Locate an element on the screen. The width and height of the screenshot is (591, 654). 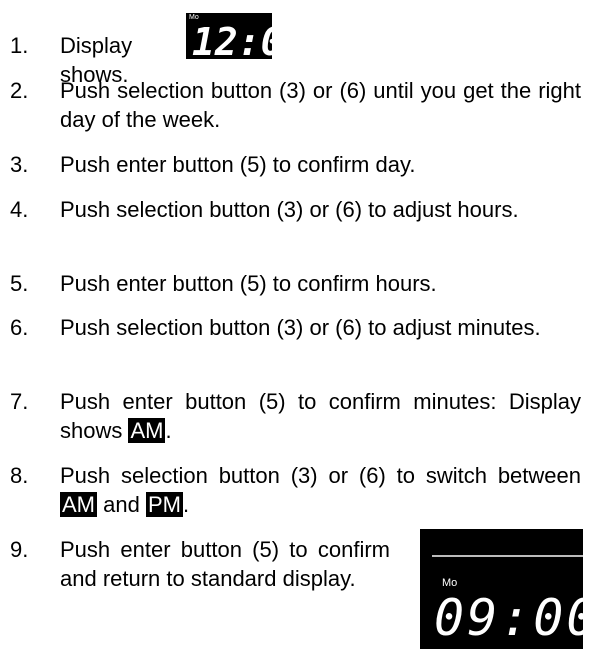
step-number: 5. is located at coordinates (19, 283).